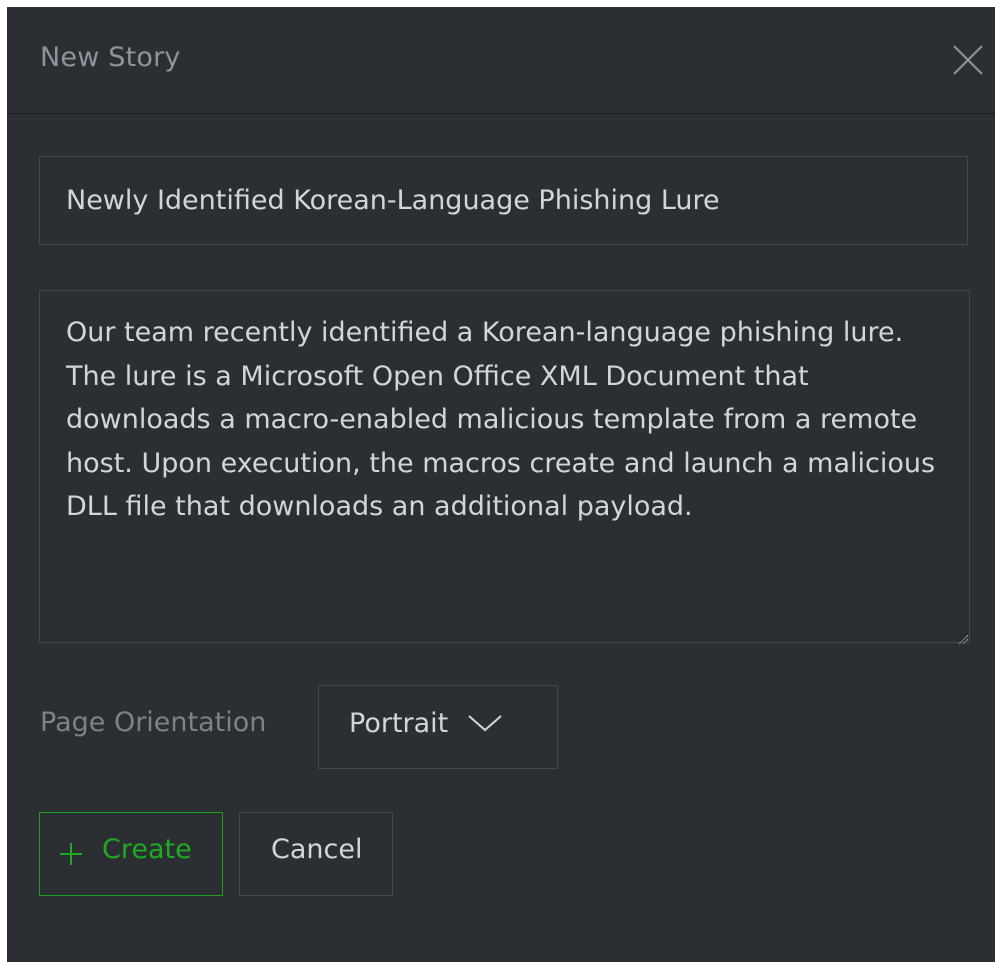 The height and width of the screenshot is (962, 995). Describe the element at coordinates (962, 637) in the screenshot. I see `resize-grip-icon` at that location.